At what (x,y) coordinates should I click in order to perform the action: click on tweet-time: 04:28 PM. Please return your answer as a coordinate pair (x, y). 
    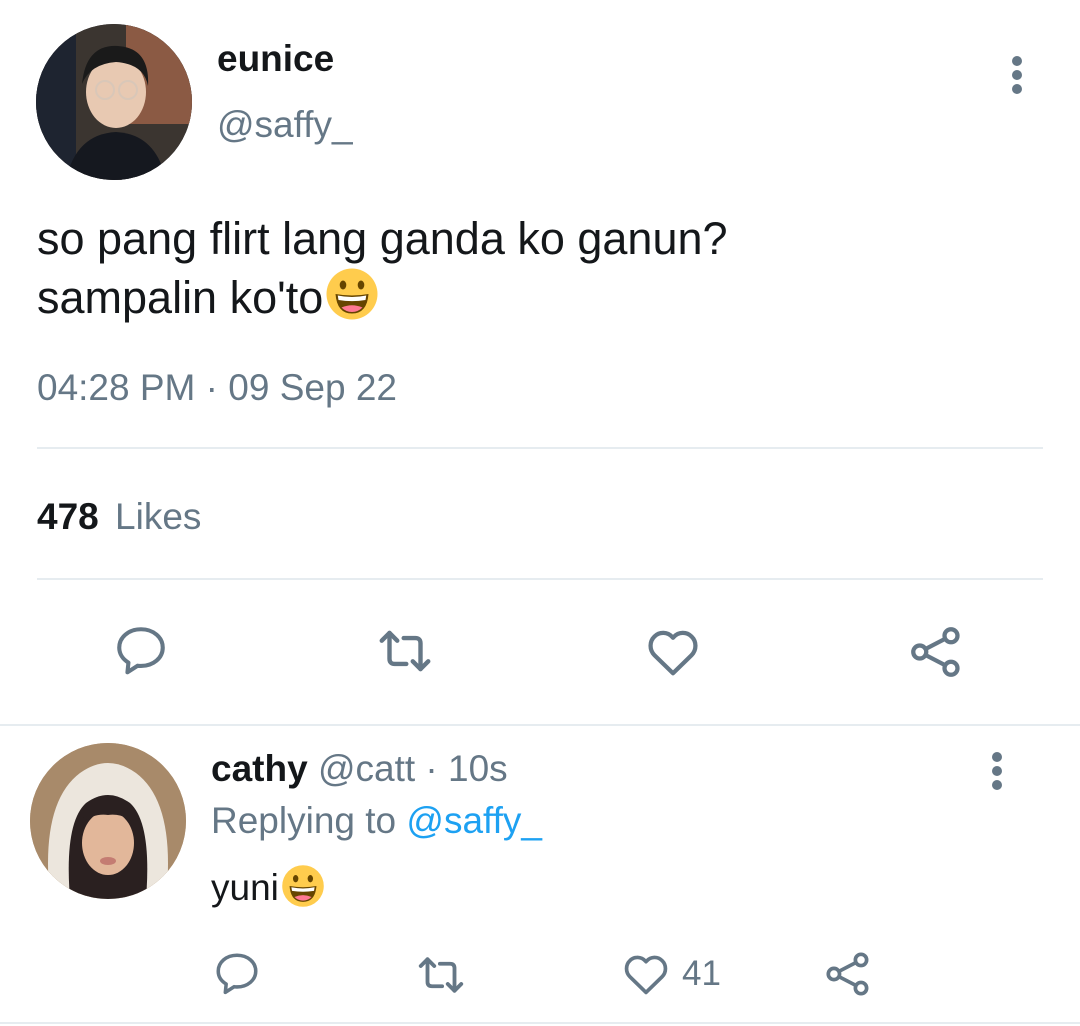
    Looking at the image, I should click on (116, 387).